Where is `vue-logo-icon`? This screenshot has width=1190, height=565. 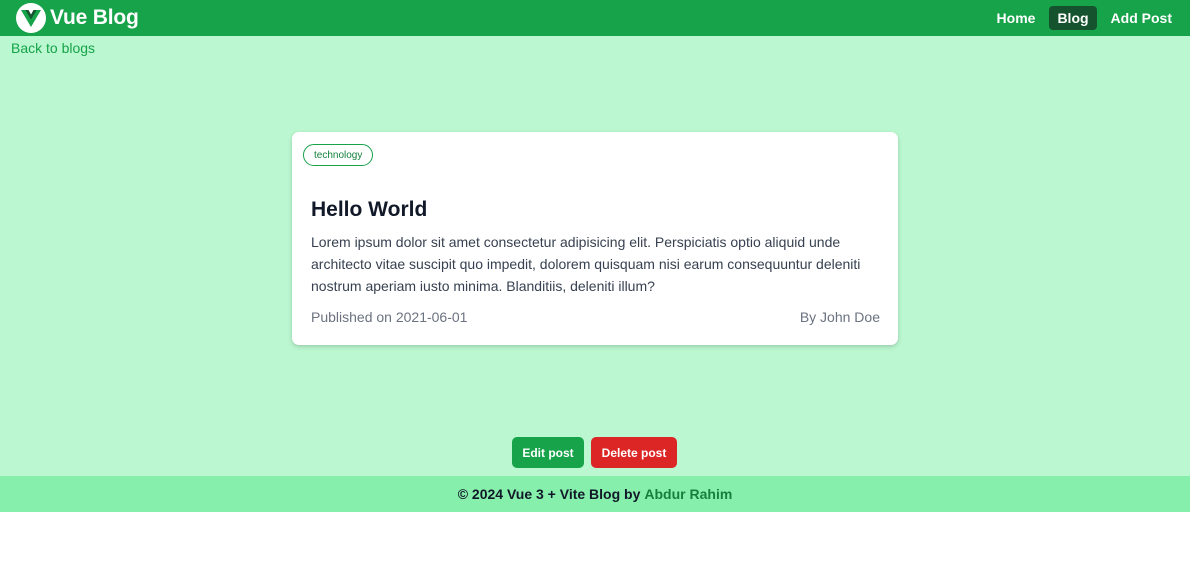
vue-logo-icon is located at coordinates (31, 18).